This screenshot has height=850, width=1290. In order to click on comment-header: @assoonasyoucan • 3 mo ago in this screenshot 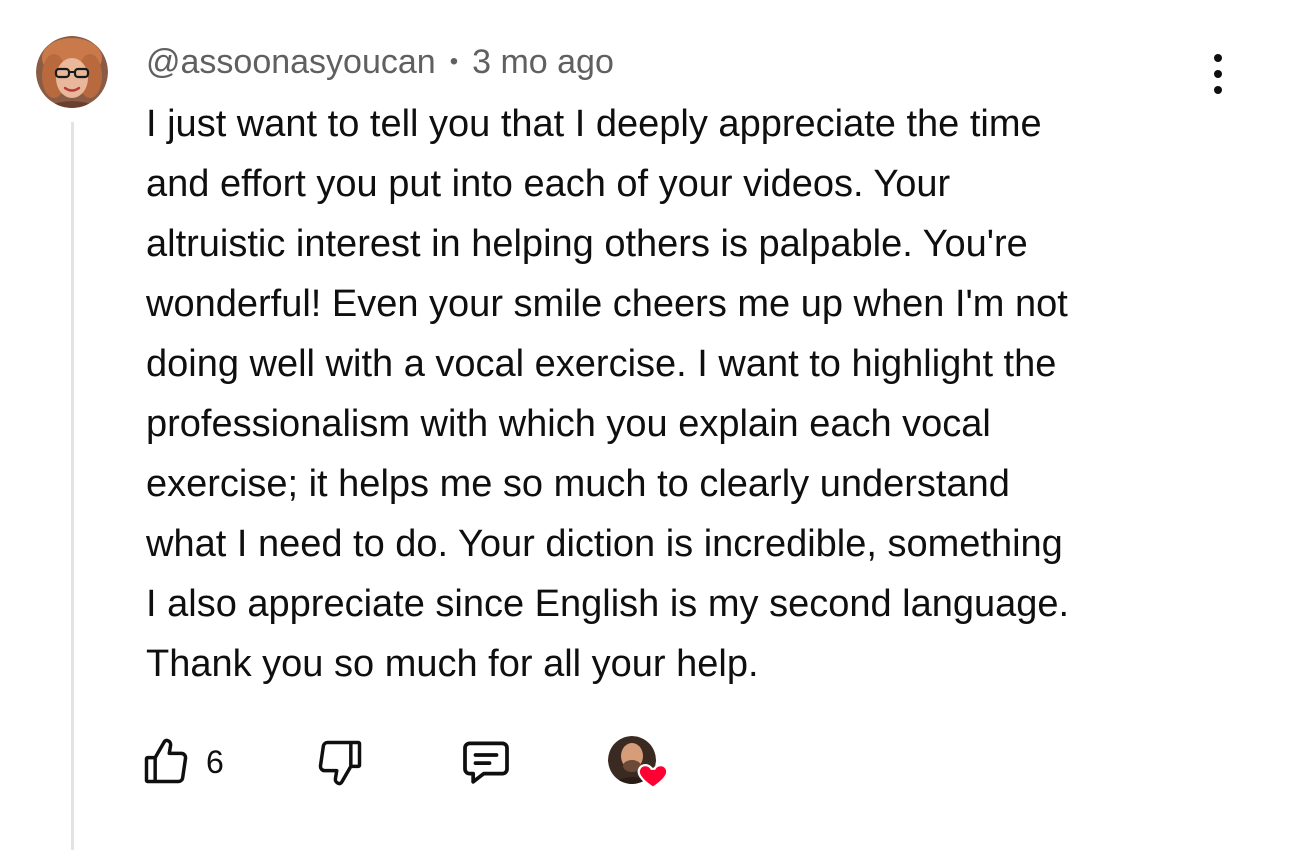, I will do `click(380, 62)`.